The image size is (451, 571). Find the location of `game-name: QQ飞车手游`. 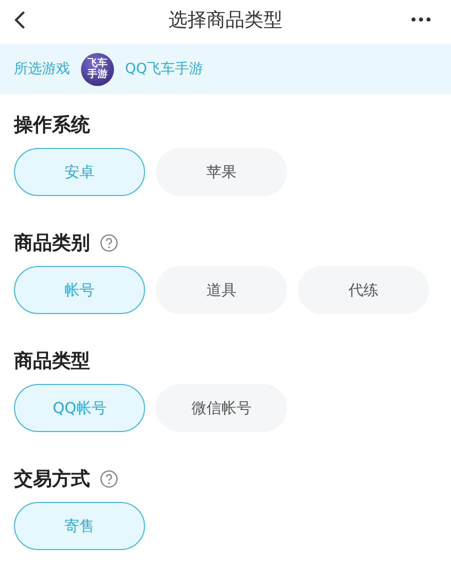

game-name: QQ飞车手游 is located at coordinates (164, 69).